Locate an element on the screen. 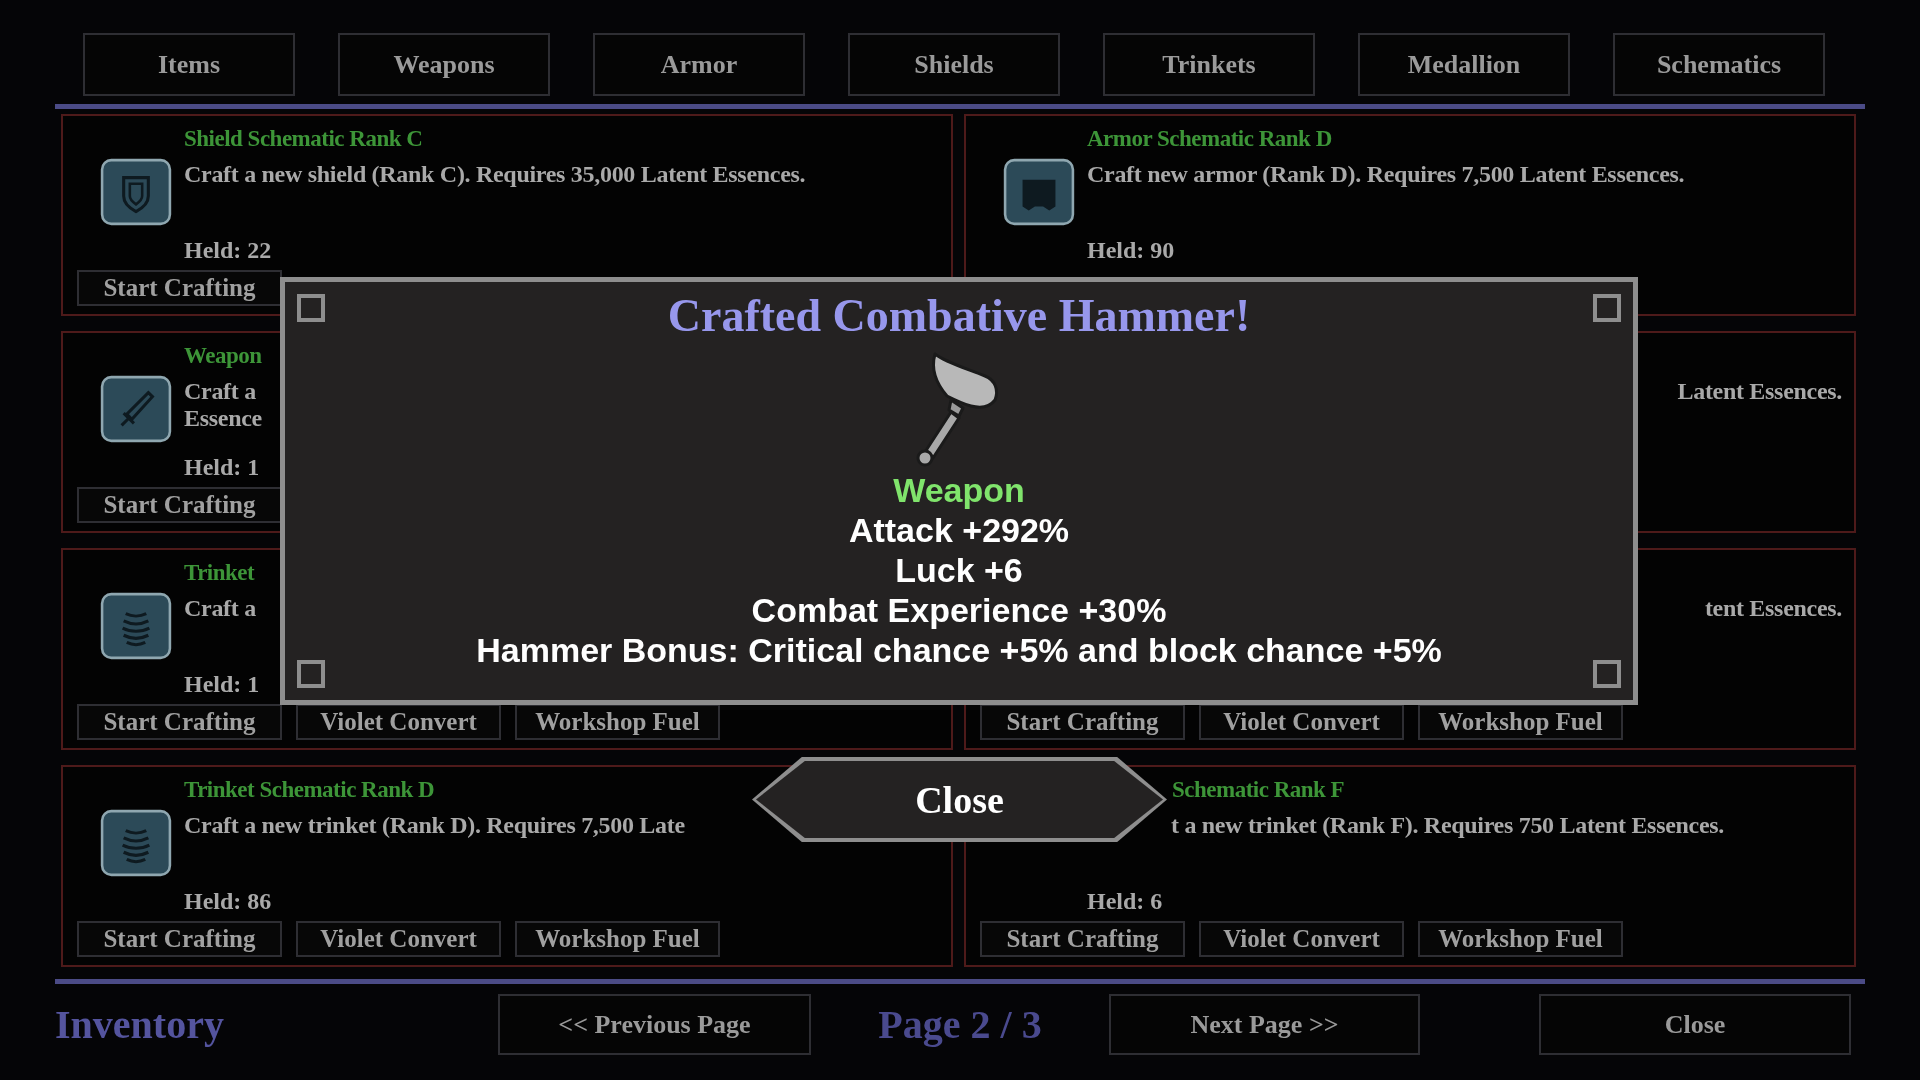  stat-line: Combat Experience +30% is located at coordinates (959, 610).